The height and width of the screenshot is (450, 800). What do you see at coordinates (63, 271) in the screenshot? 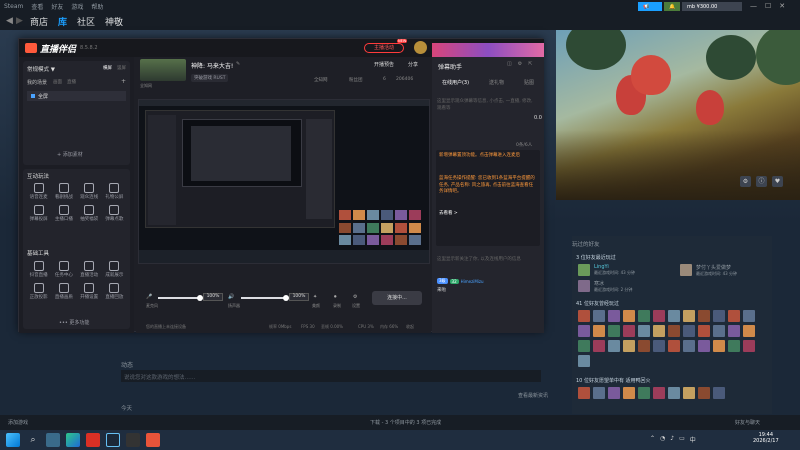
I see `tool-item: 任务中心` at bounding box center [63, 271].